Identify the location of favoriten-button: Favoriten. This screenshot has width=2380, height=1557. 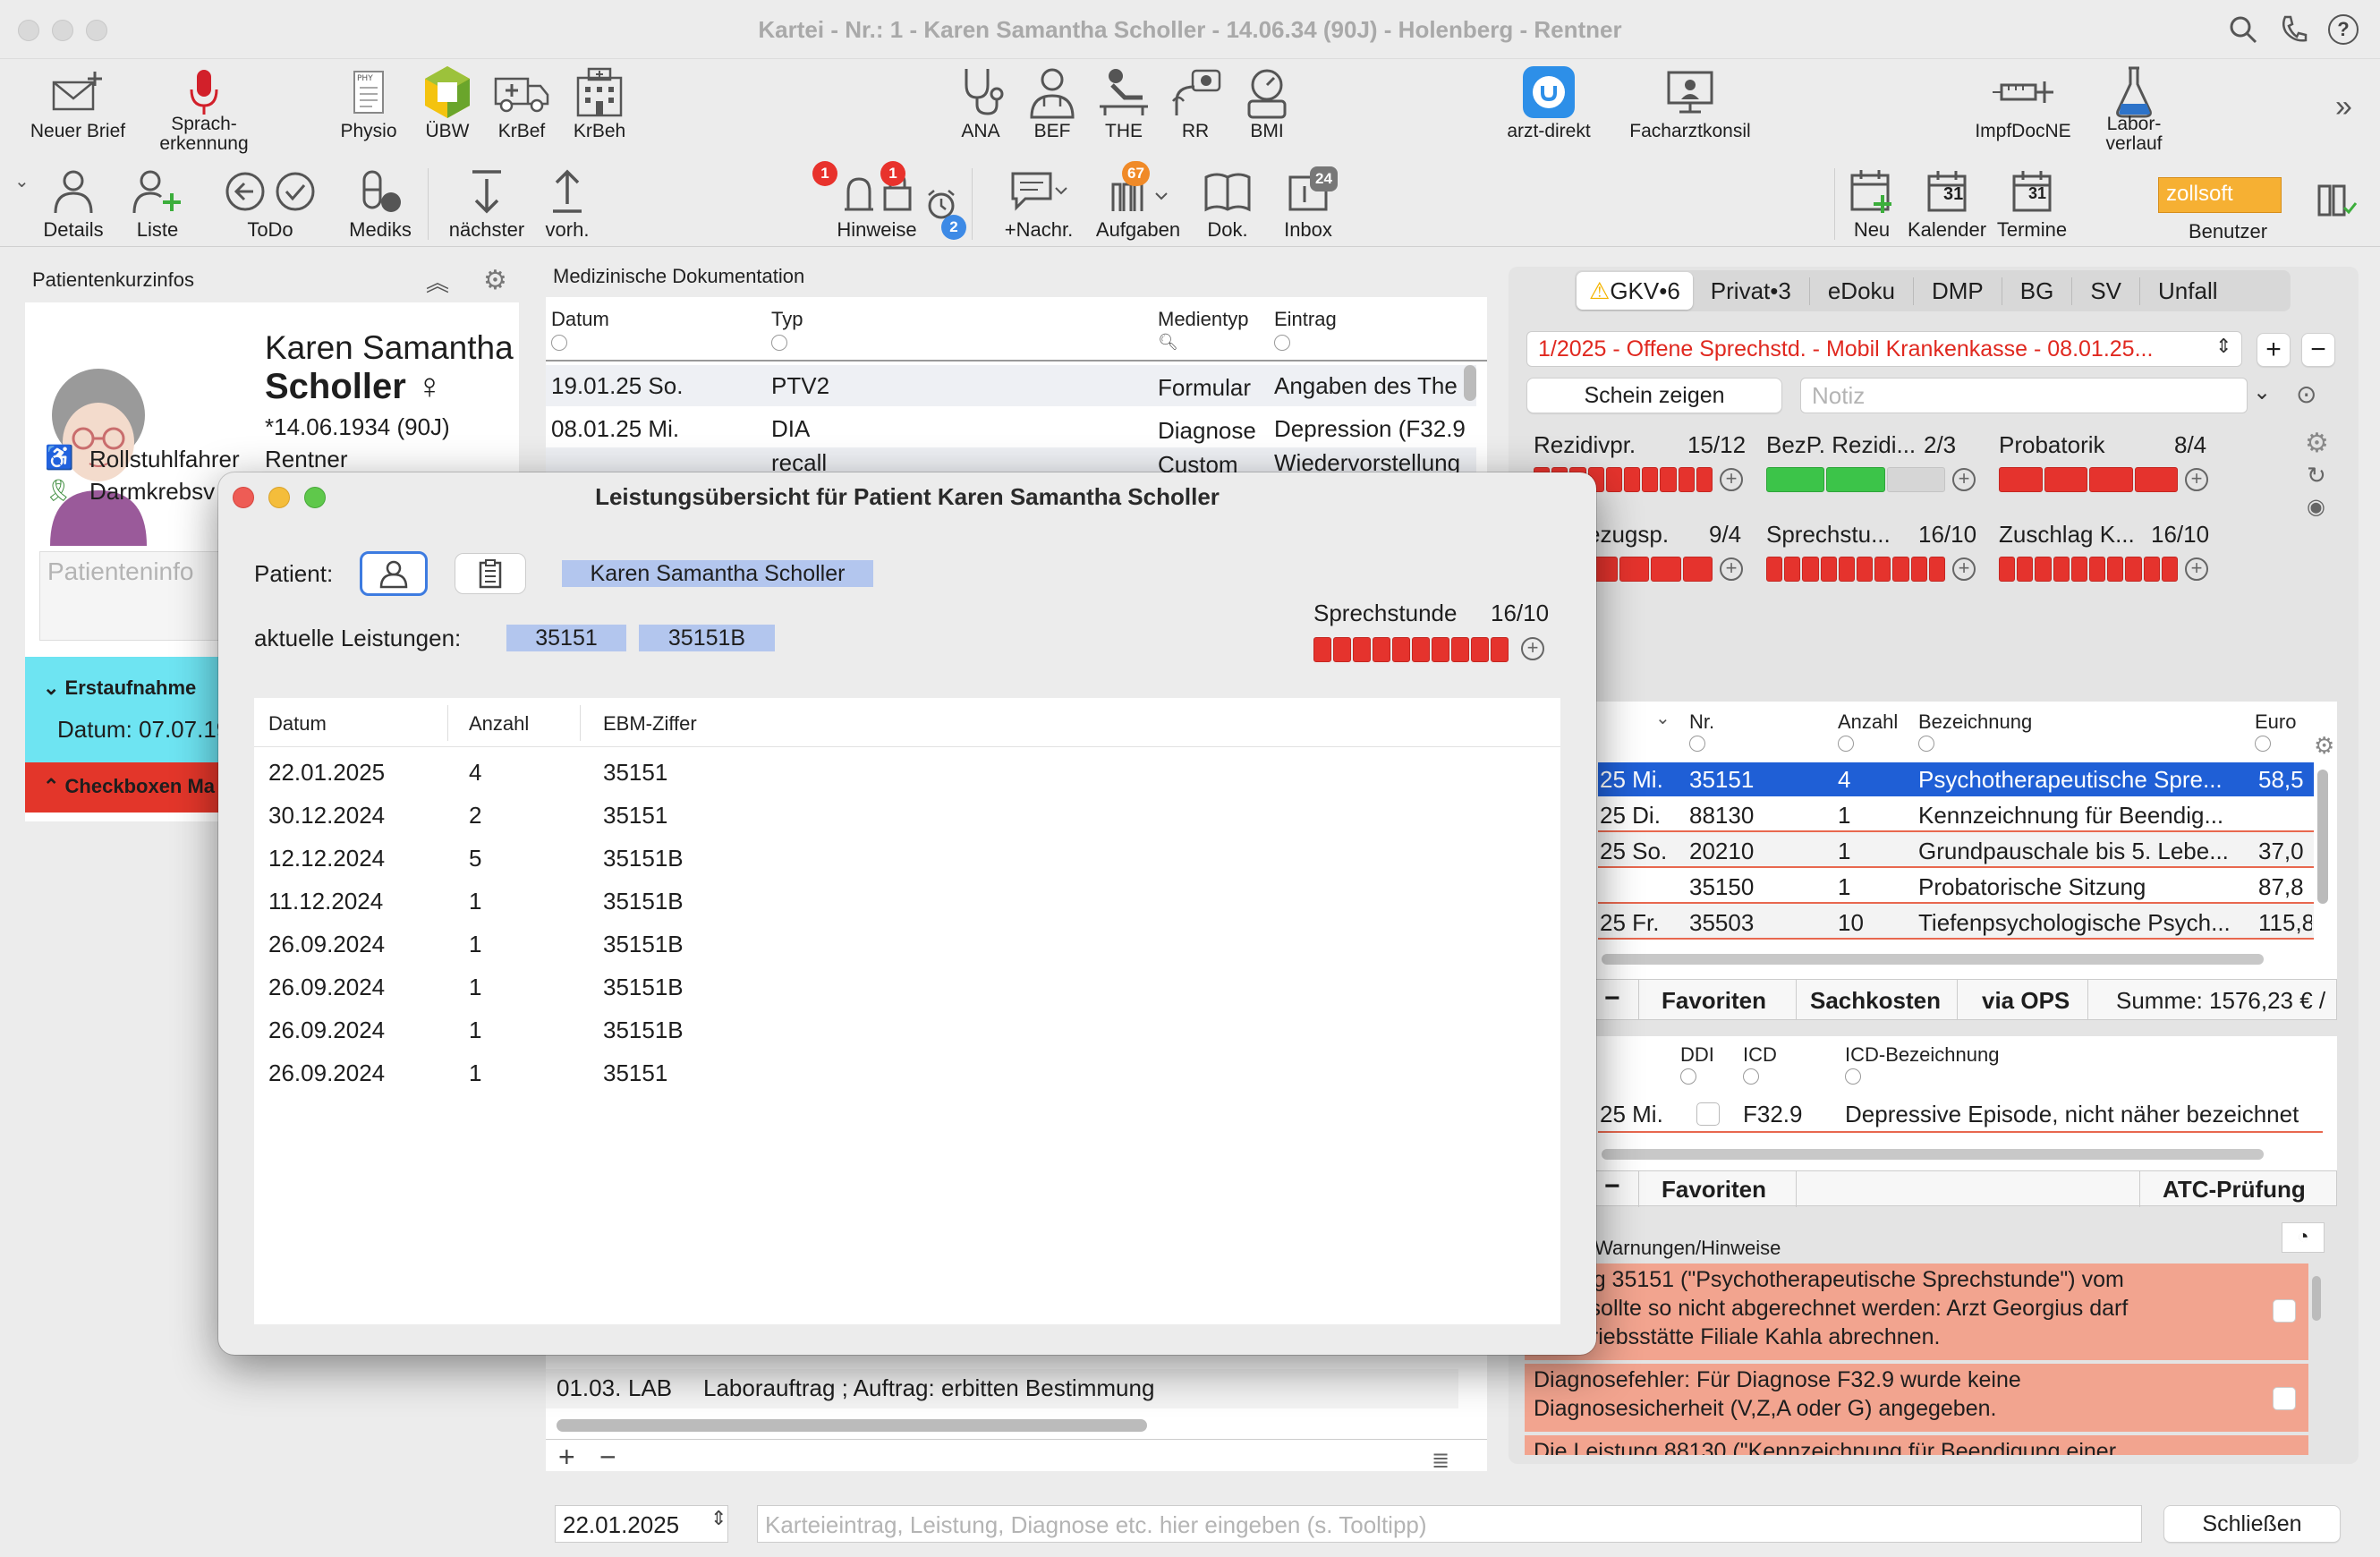
(1714, 1001).